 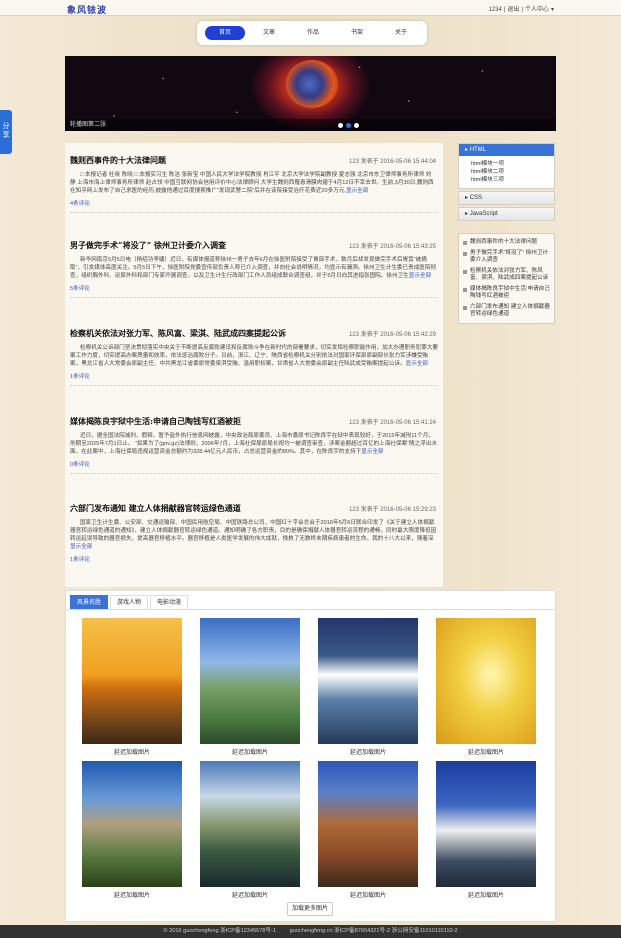 I want to click on footer-copyright: © 2016 guochengfeng 浙ICP备12345678号-1, so click(x=220, y=931).